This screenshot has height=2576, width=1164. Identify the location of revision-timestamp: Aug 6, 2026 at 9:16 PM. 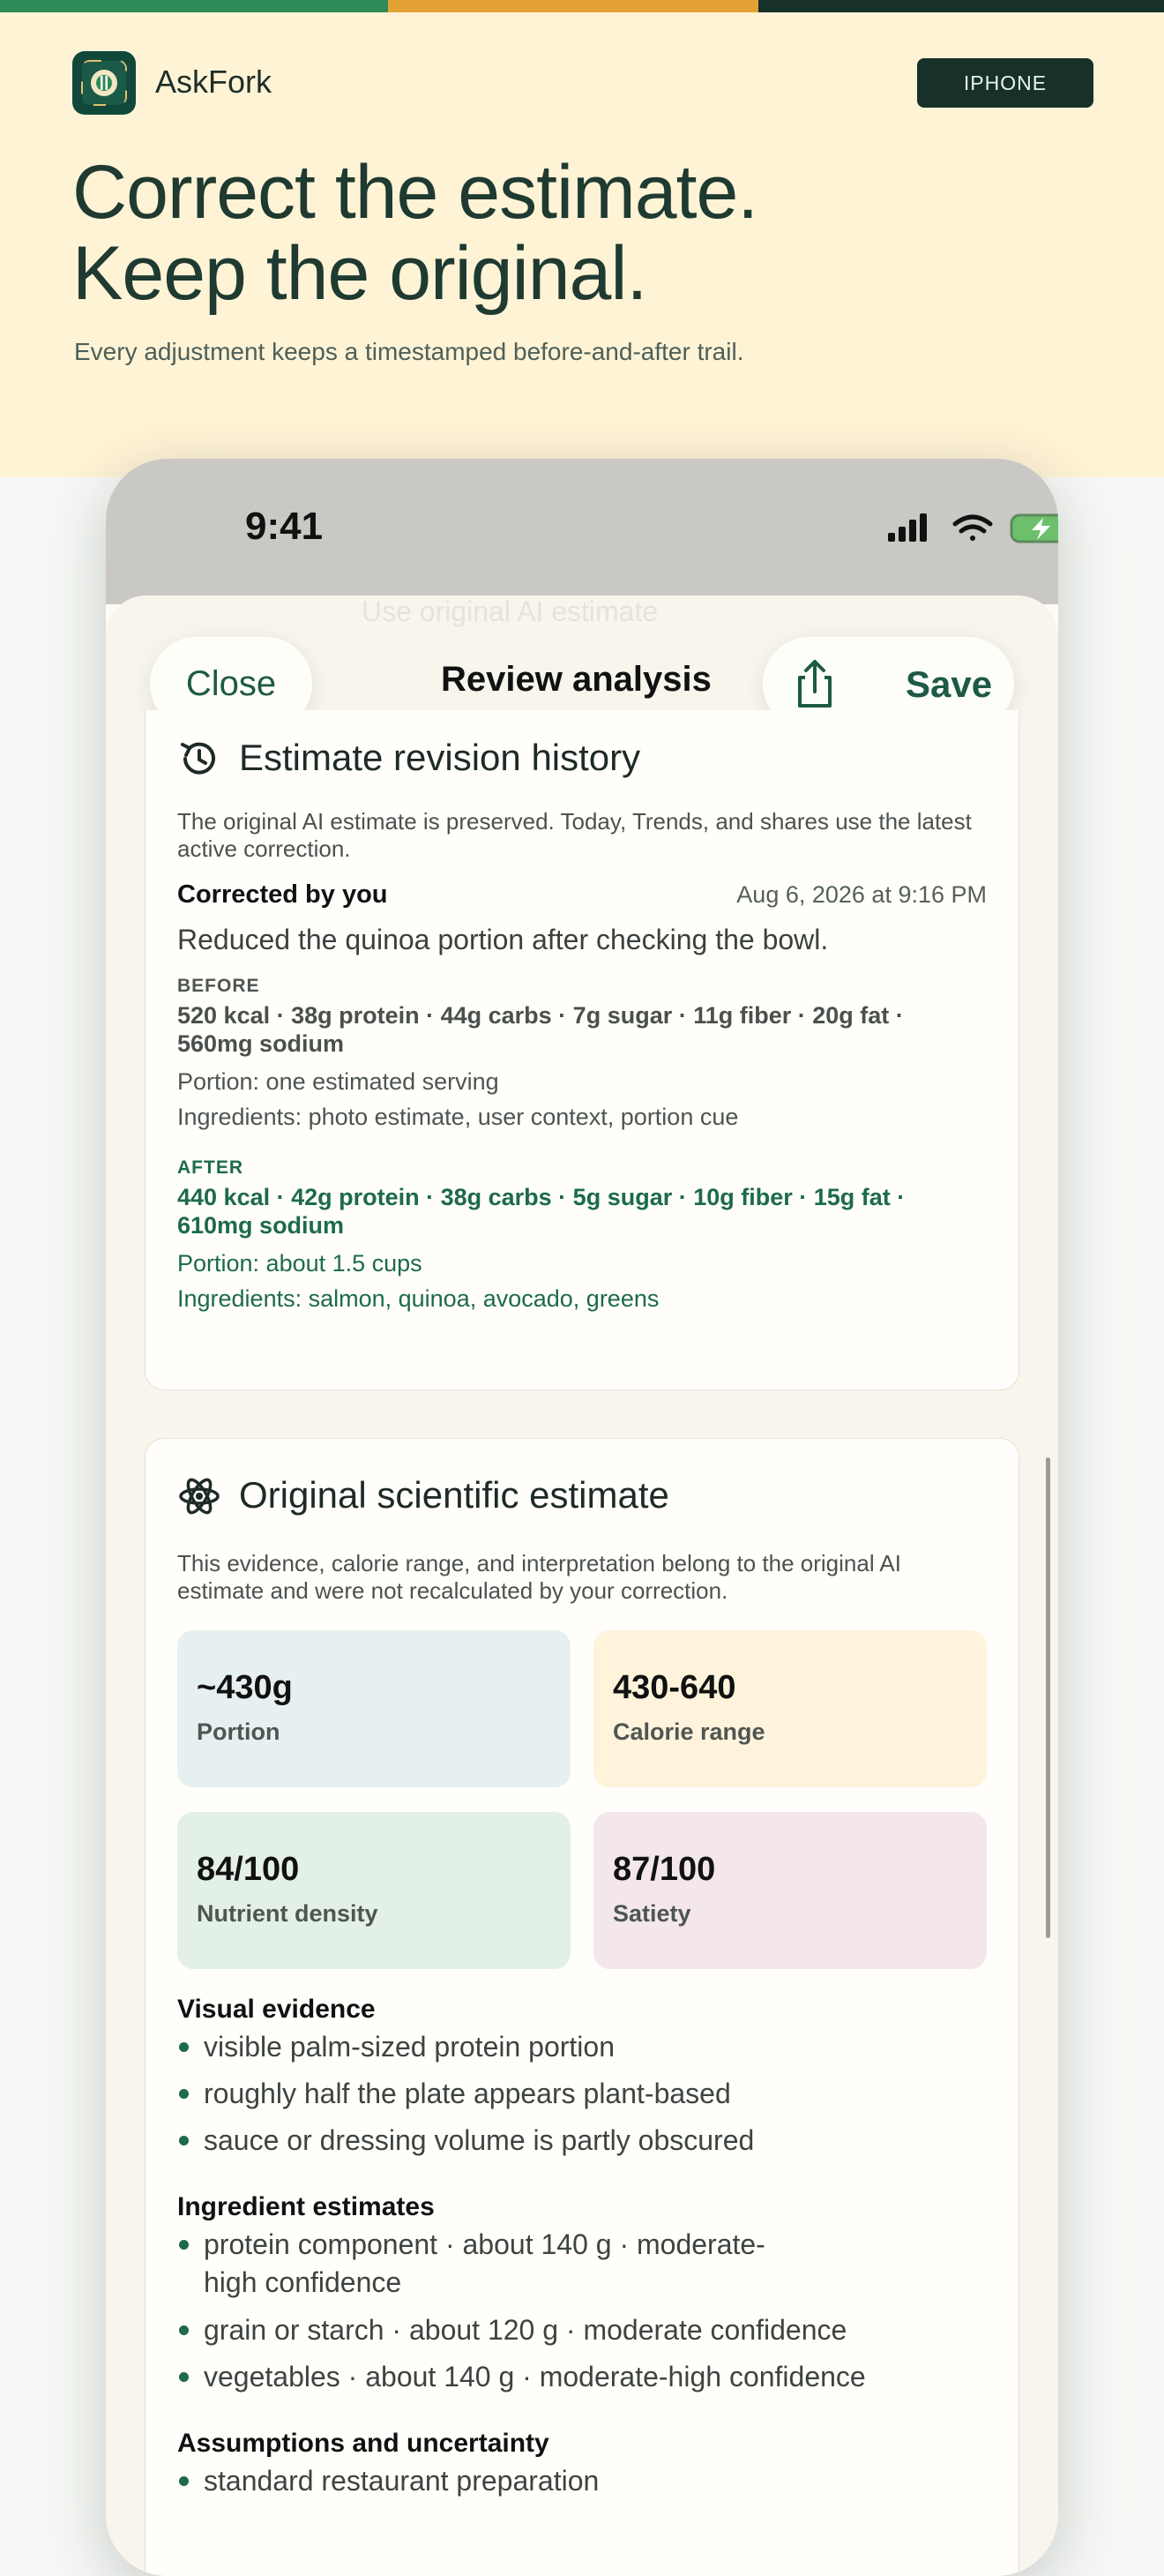
(861, 895).